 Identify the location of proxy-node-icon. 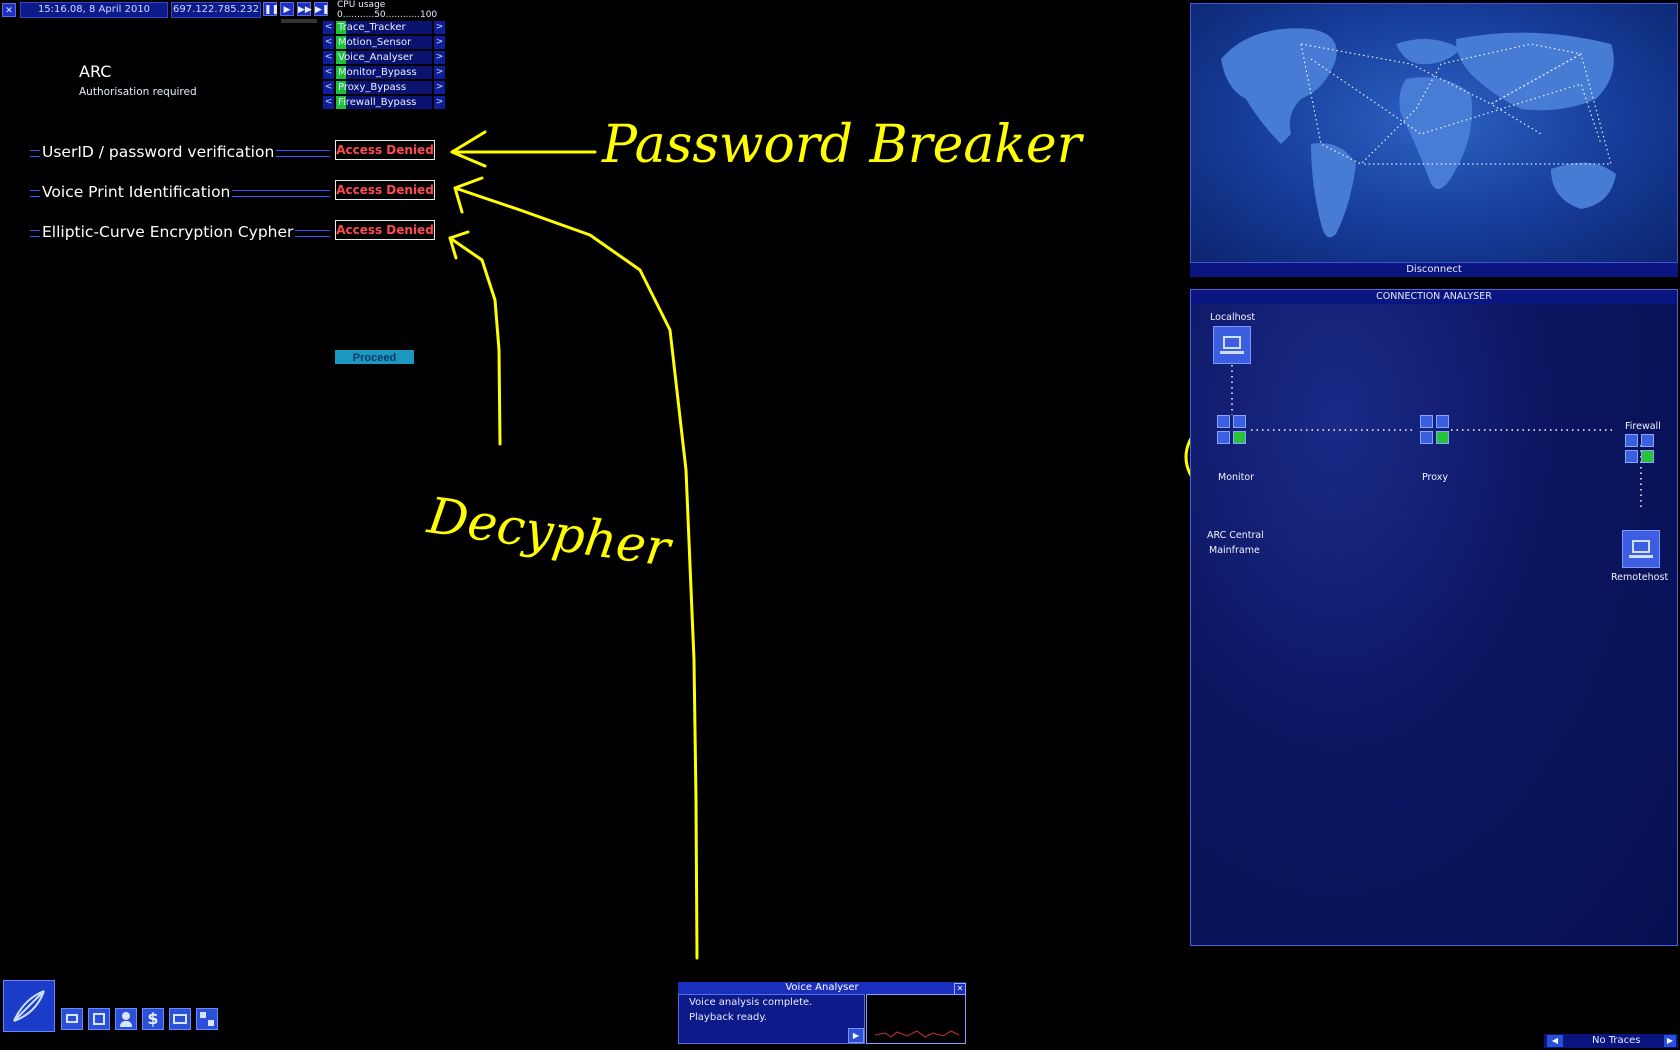
(1435, 430).